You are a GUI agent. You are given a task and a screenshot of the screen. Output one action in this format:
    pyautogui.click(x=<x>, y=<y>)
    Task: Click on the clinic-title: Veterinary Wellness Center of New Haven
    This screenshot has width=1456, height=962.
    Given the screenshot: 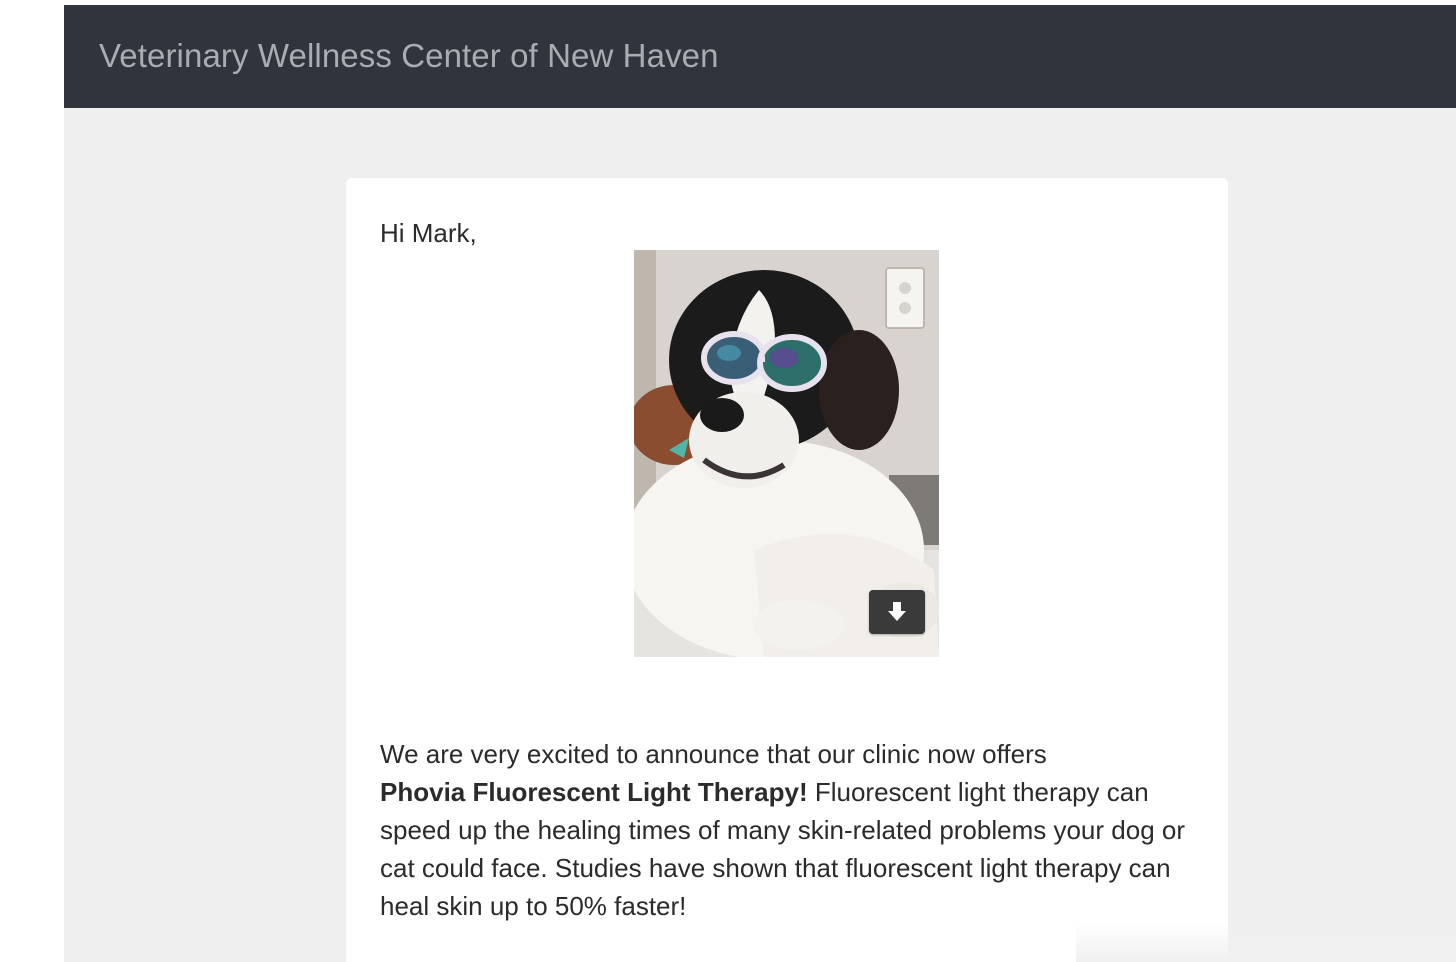 What is the action you would take?
    pyautogui.click(x=409, y=55)
    